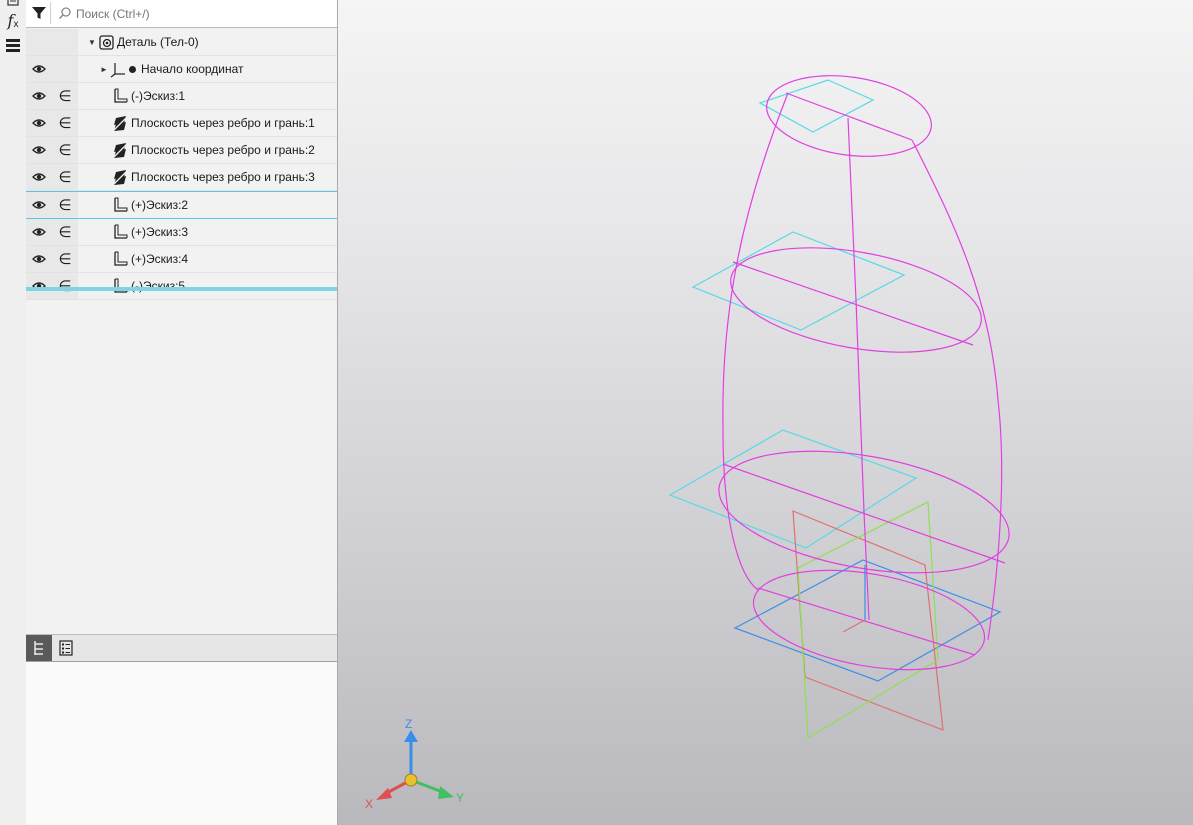  What do you see at coordinates (106, 42) in the screenshot?
I see `part-icon` at bounding box center [106, 42].